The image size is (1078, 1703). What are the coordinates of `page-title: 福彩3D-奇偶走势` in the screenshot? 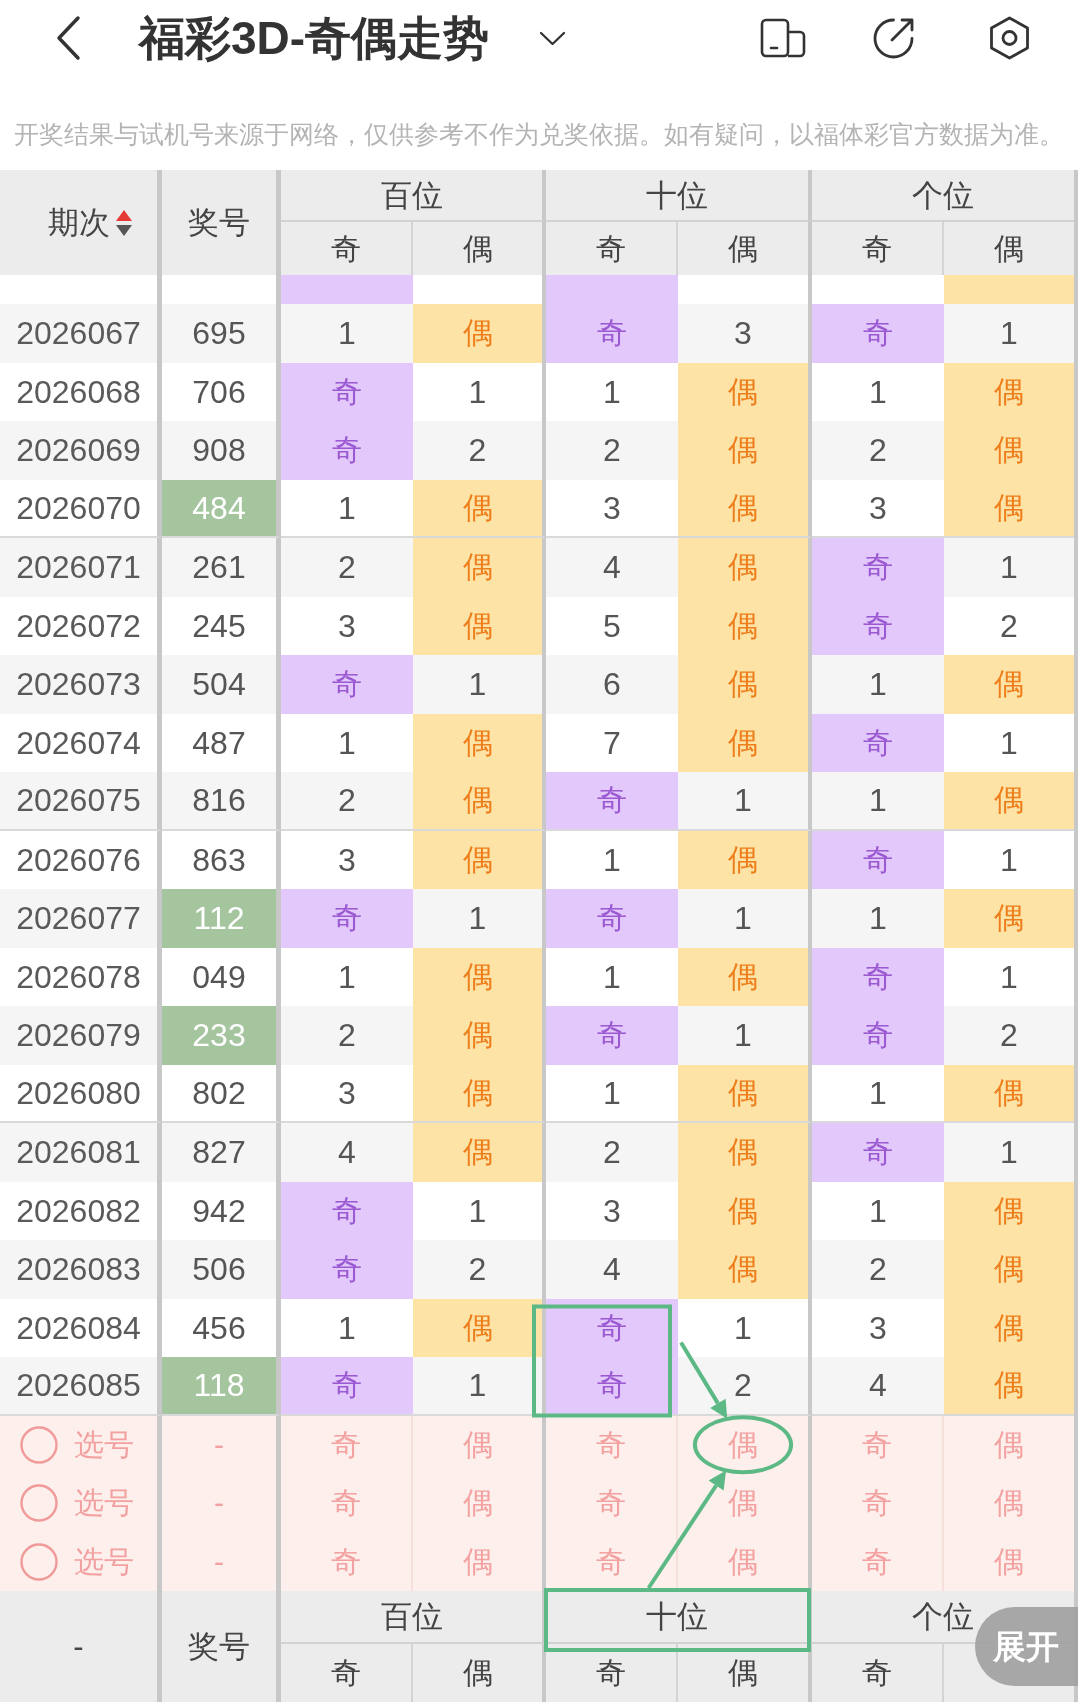 It's located at (314, 38).